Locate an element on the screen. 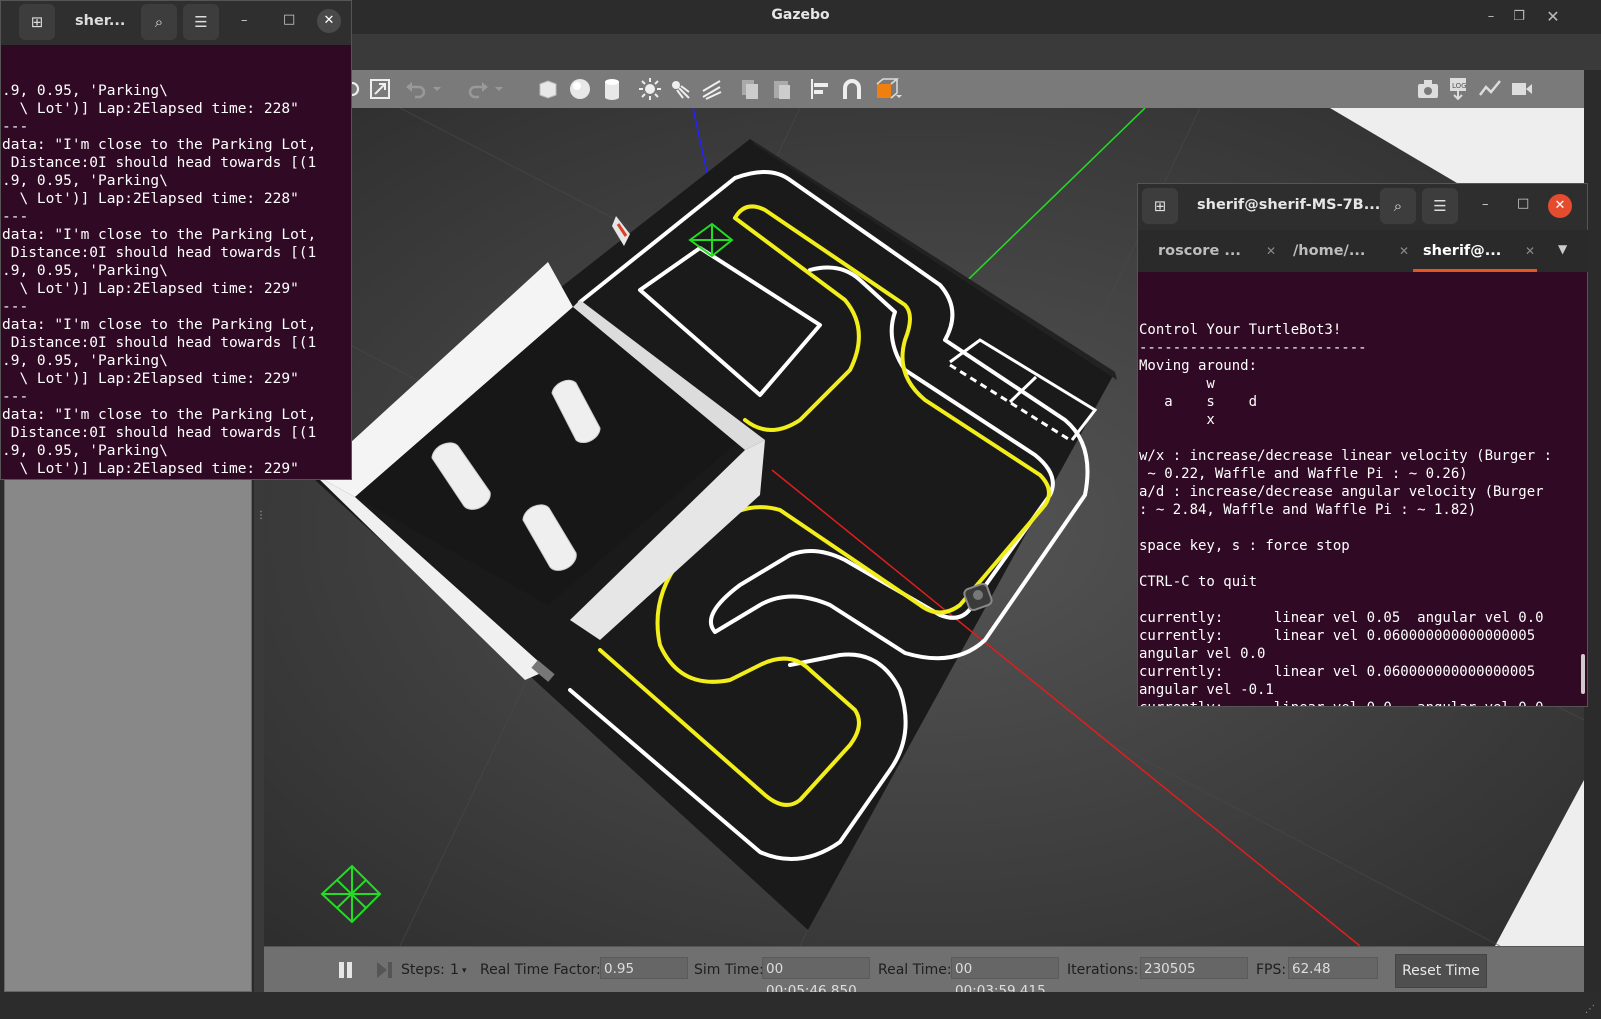 This screenshot has width=1601, height=1019. copy-icon is located at coordinates (750, 89).